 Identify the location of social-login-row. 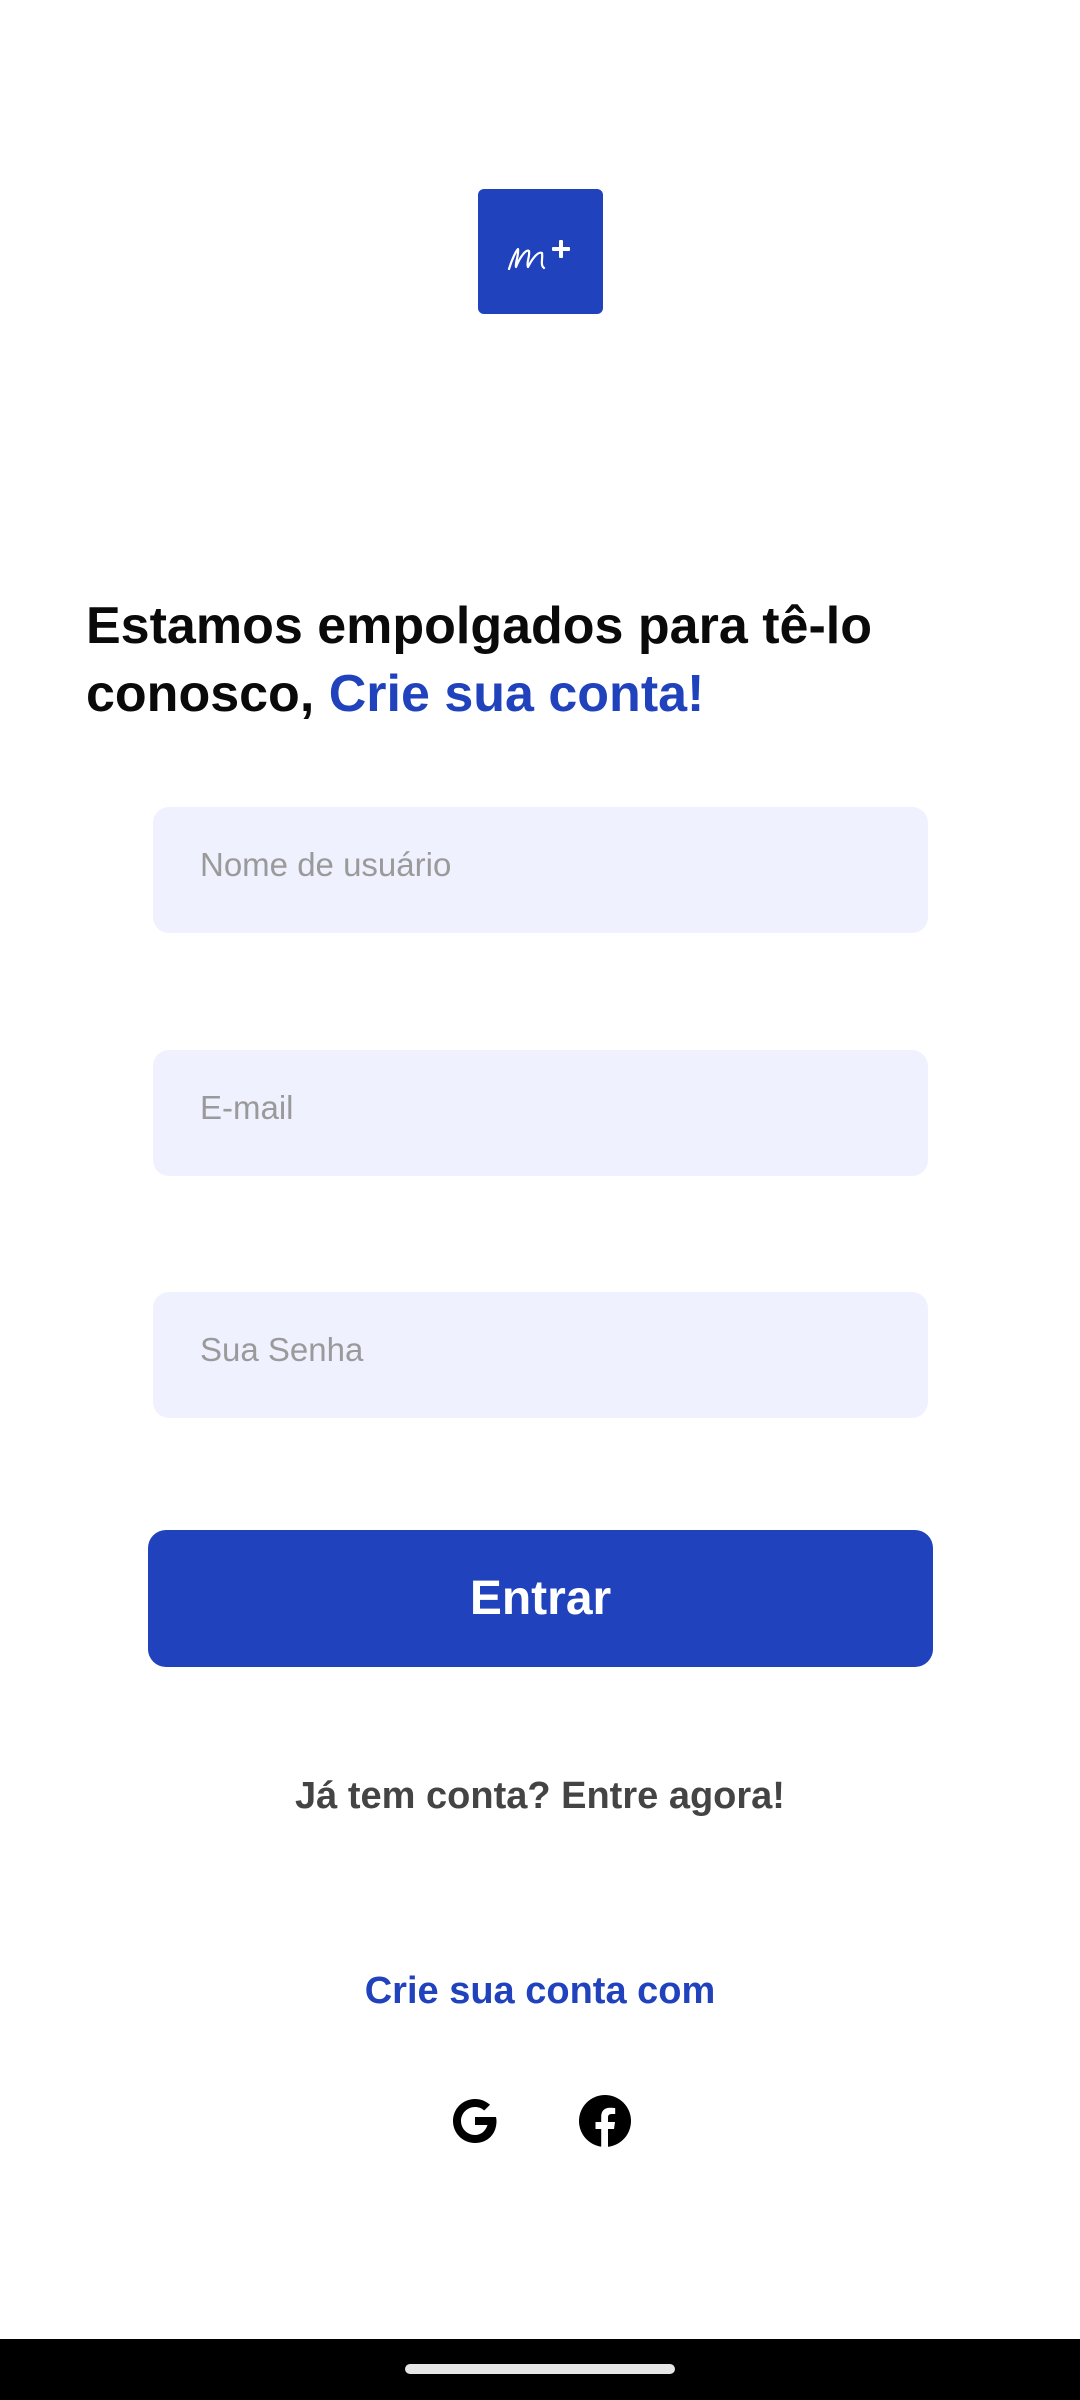
(540, 2121).